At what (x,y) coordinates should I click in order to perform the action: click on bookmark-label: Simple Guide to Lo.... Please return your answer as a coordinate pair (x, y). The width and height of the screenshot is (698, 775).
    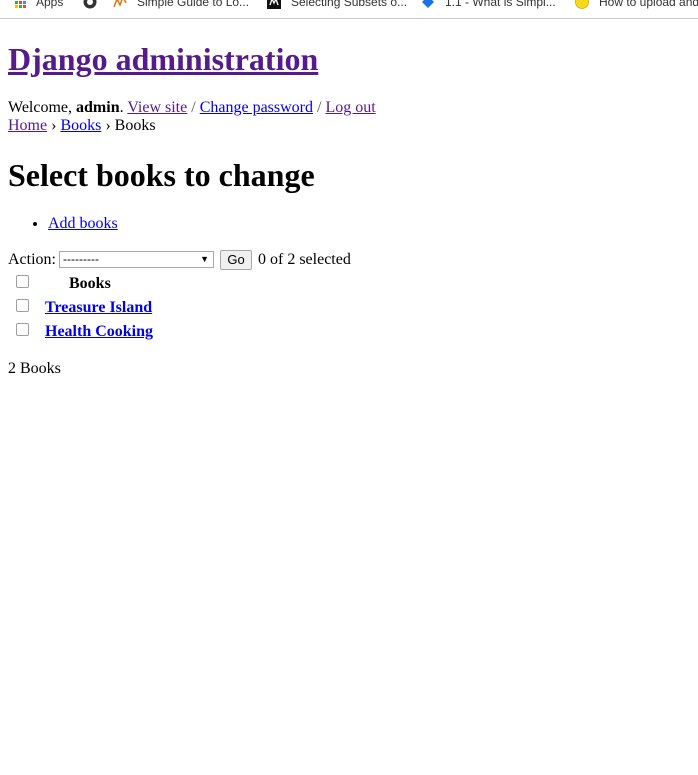
    Looking at the image, I should click on (193, 4).